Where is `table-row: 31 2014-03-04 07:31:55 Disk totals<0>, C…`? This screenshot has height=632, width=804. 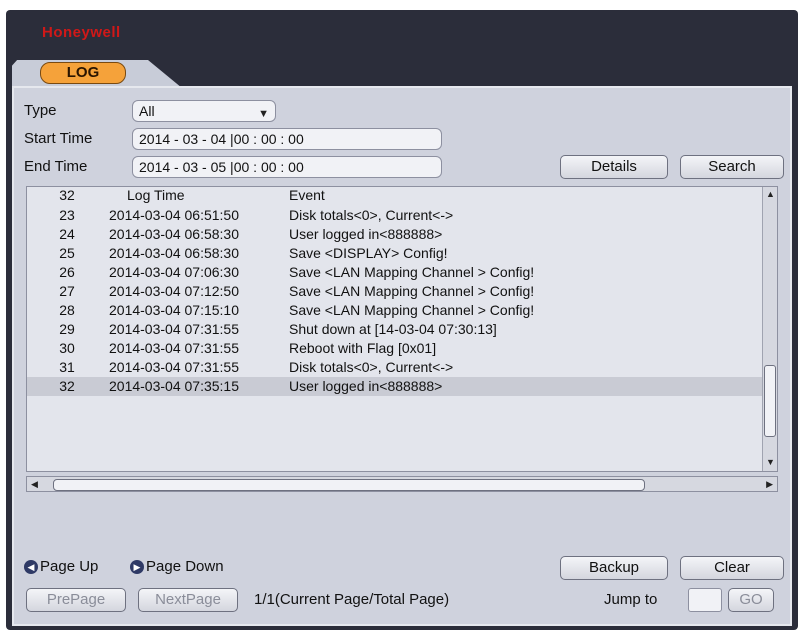
table-row: 31 2014-03-04 07:31:55 Disk totals<0>, C… is located at coordinates (399, 367).